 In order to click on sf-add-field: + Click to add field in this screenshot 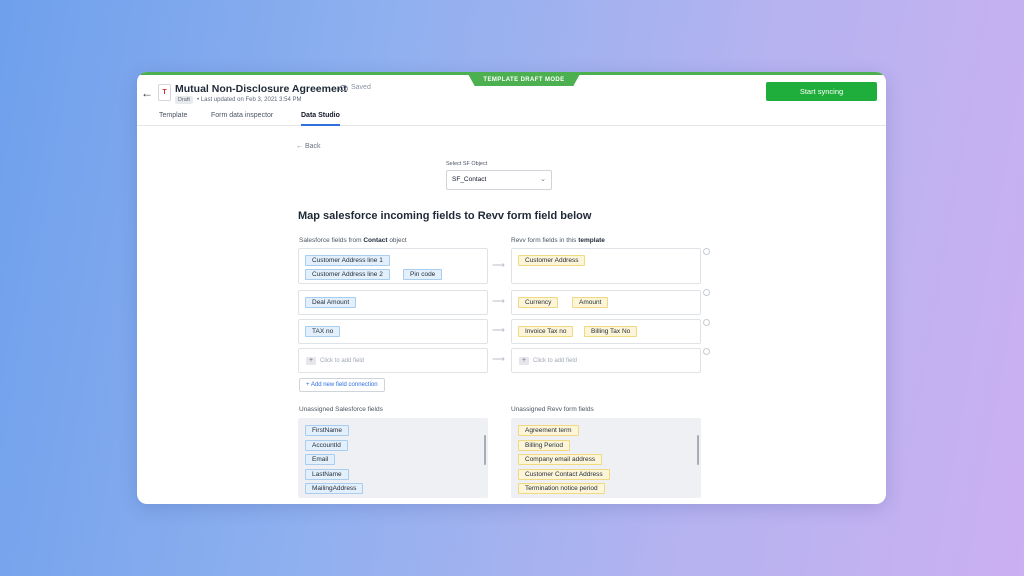, I will do `click(335, 361)`.